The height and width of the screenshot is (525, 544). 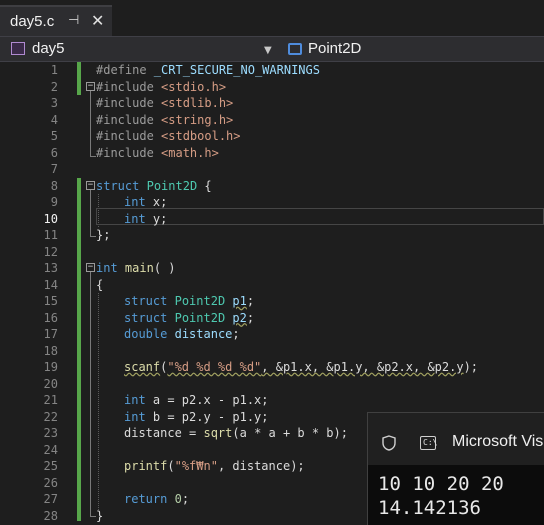 I want to click on line-number: 9, so click(x=54, y=202).